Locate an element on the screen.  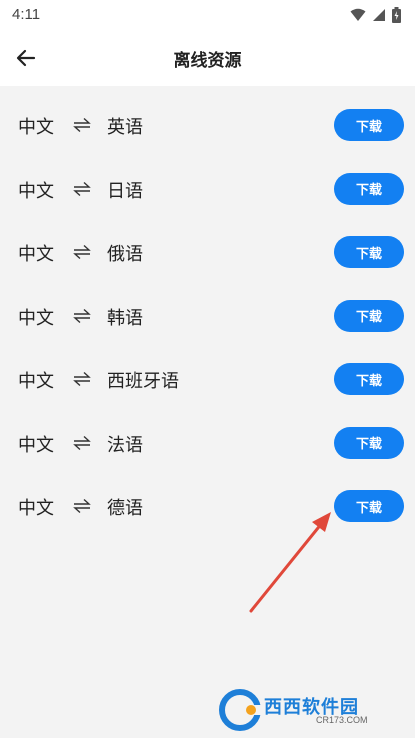
watermark-site: CR173.COM is located at coordinates (342, 720).